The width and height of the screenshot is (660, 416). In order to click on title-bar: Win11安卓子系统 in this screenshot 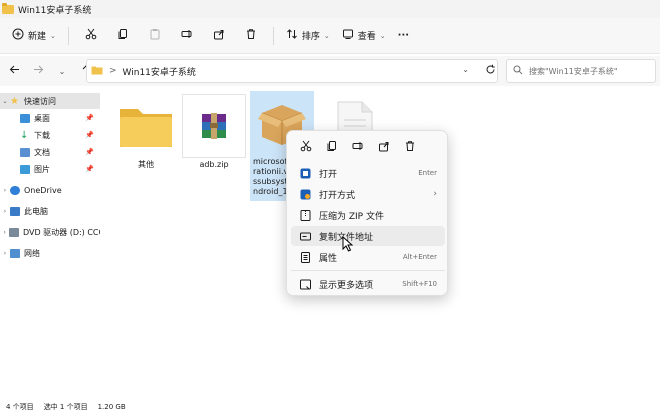, I will do `click(330, 9)`.